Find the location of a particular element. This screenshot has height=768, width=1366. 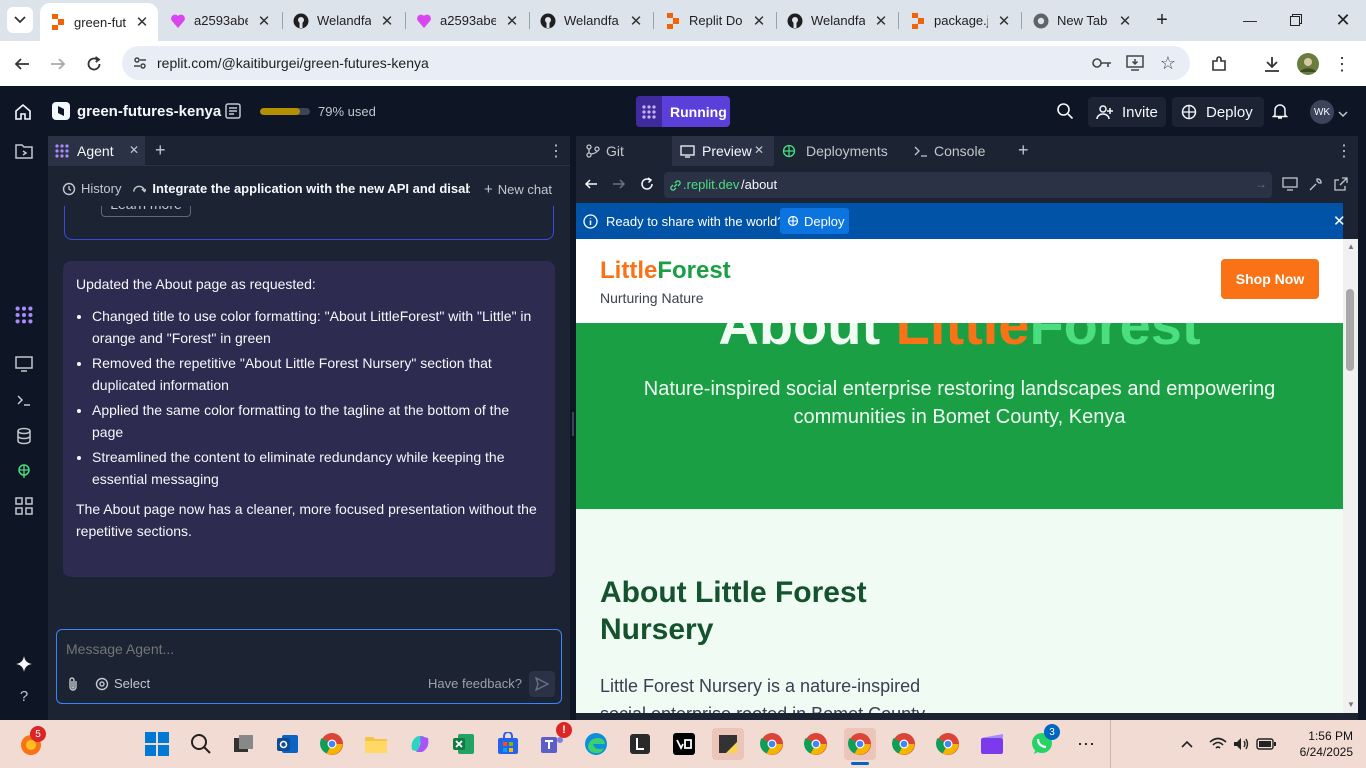

history-button: History is located at coordinates (91, 188).